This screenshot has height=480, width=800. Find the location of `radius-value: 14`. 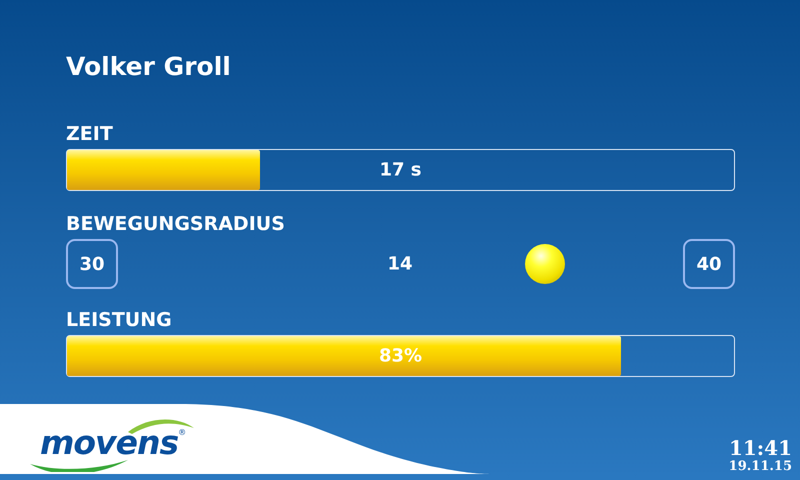

radius-value: 14 is located at coordinates (400, 264).